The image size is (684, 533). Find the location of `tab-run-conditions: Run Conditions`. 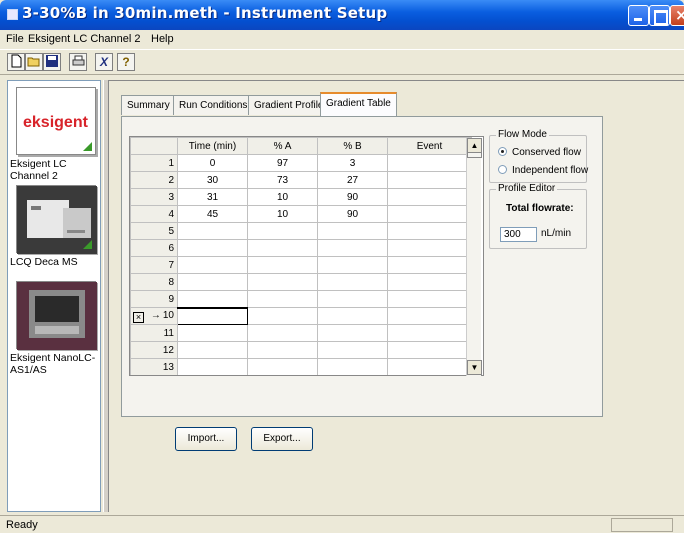

tab-run-conditions: Run Conditions is located at coordinates (213, 105).